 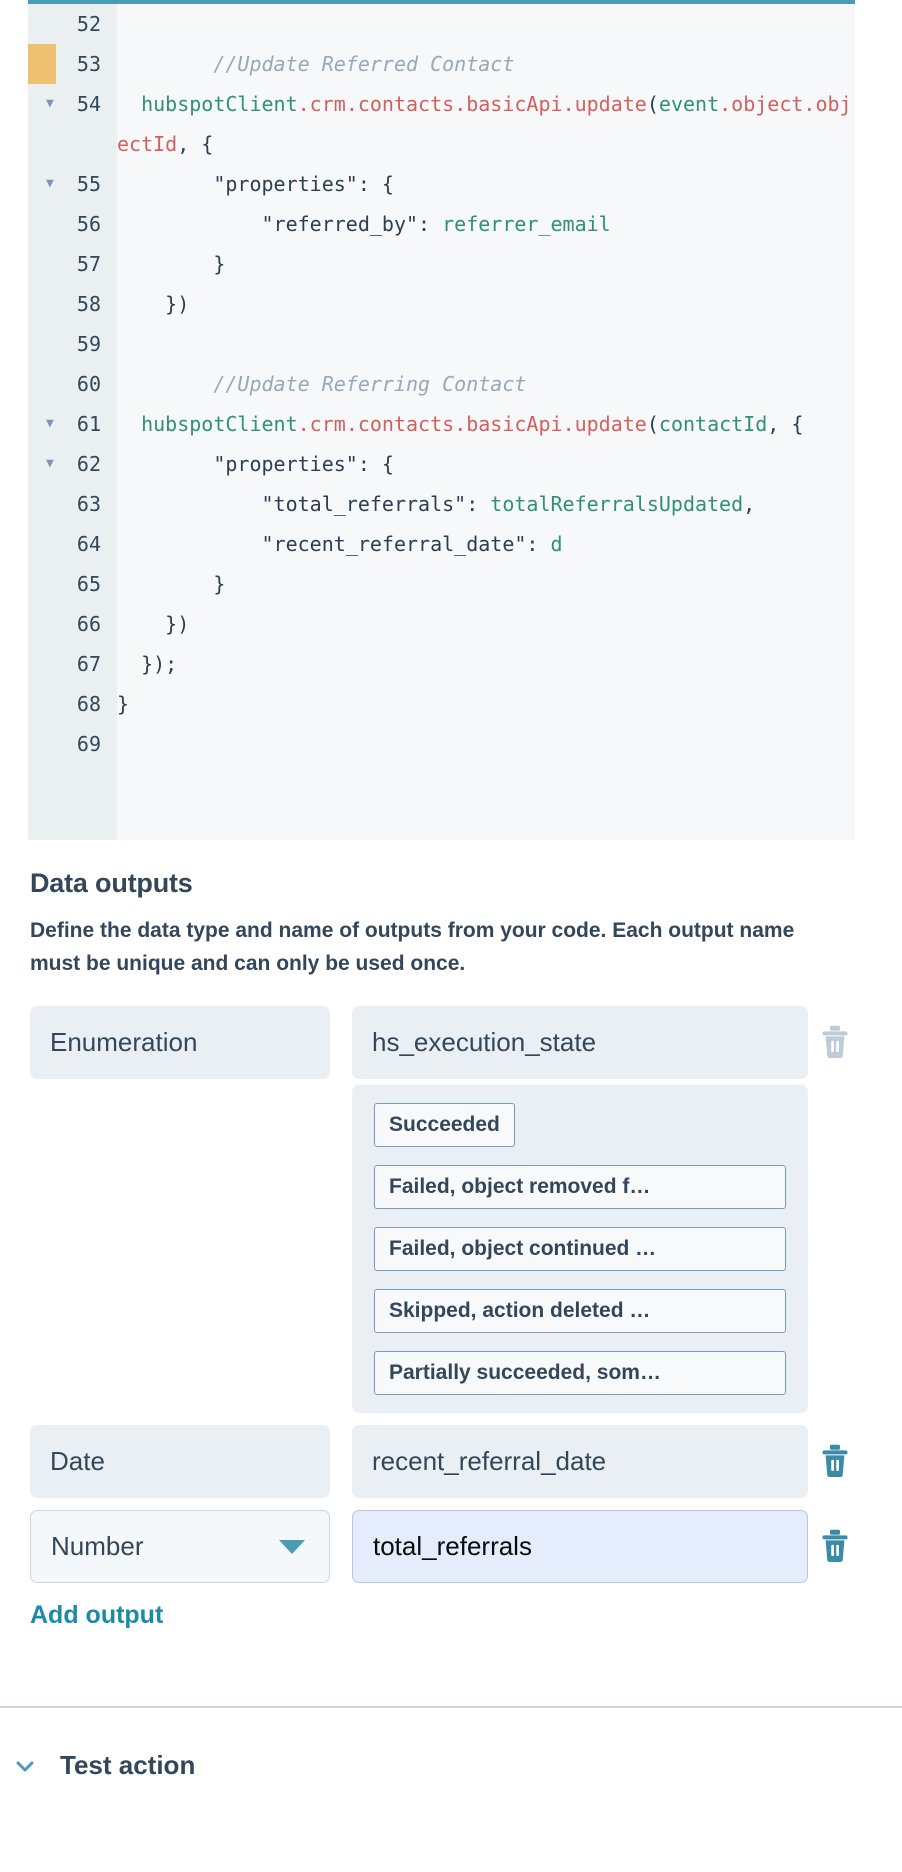 What do you see at coordinates (72, 424) in the screenshot?
I see `line-number: ▼ 61` at bounding box center [72, 424].